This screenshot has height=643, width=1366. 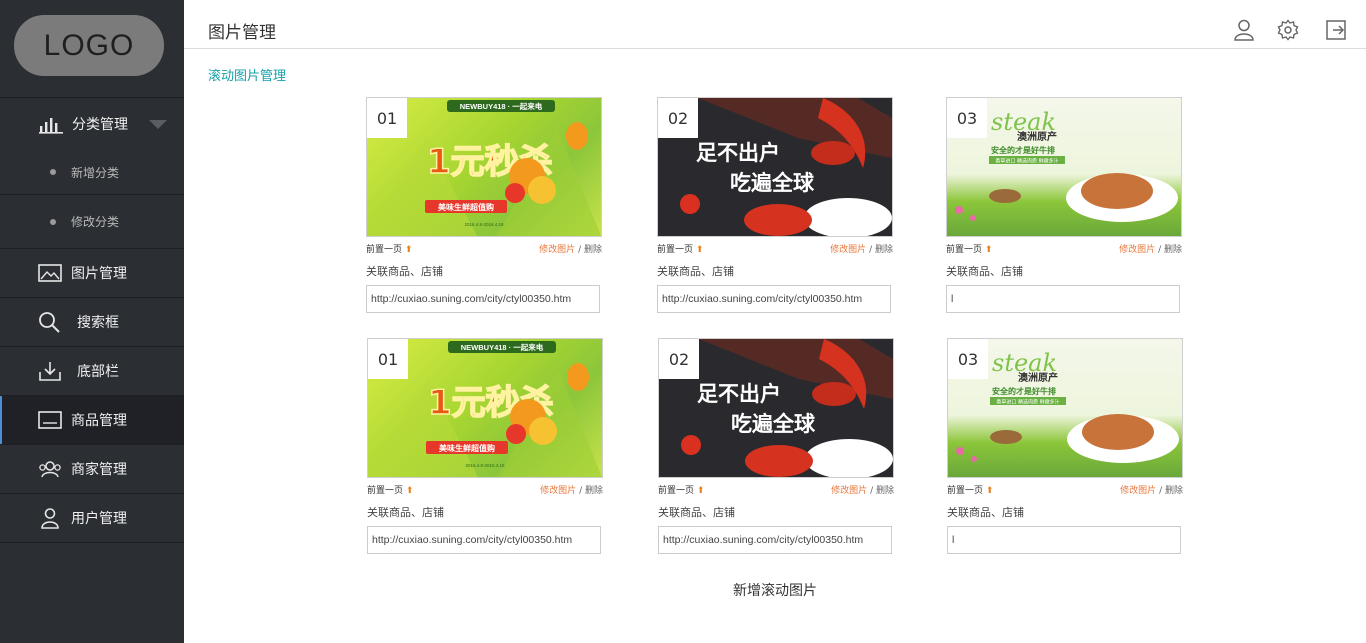 I want to click on sidebar-subitem-label: 修改分类, so click(x=95, y=222).